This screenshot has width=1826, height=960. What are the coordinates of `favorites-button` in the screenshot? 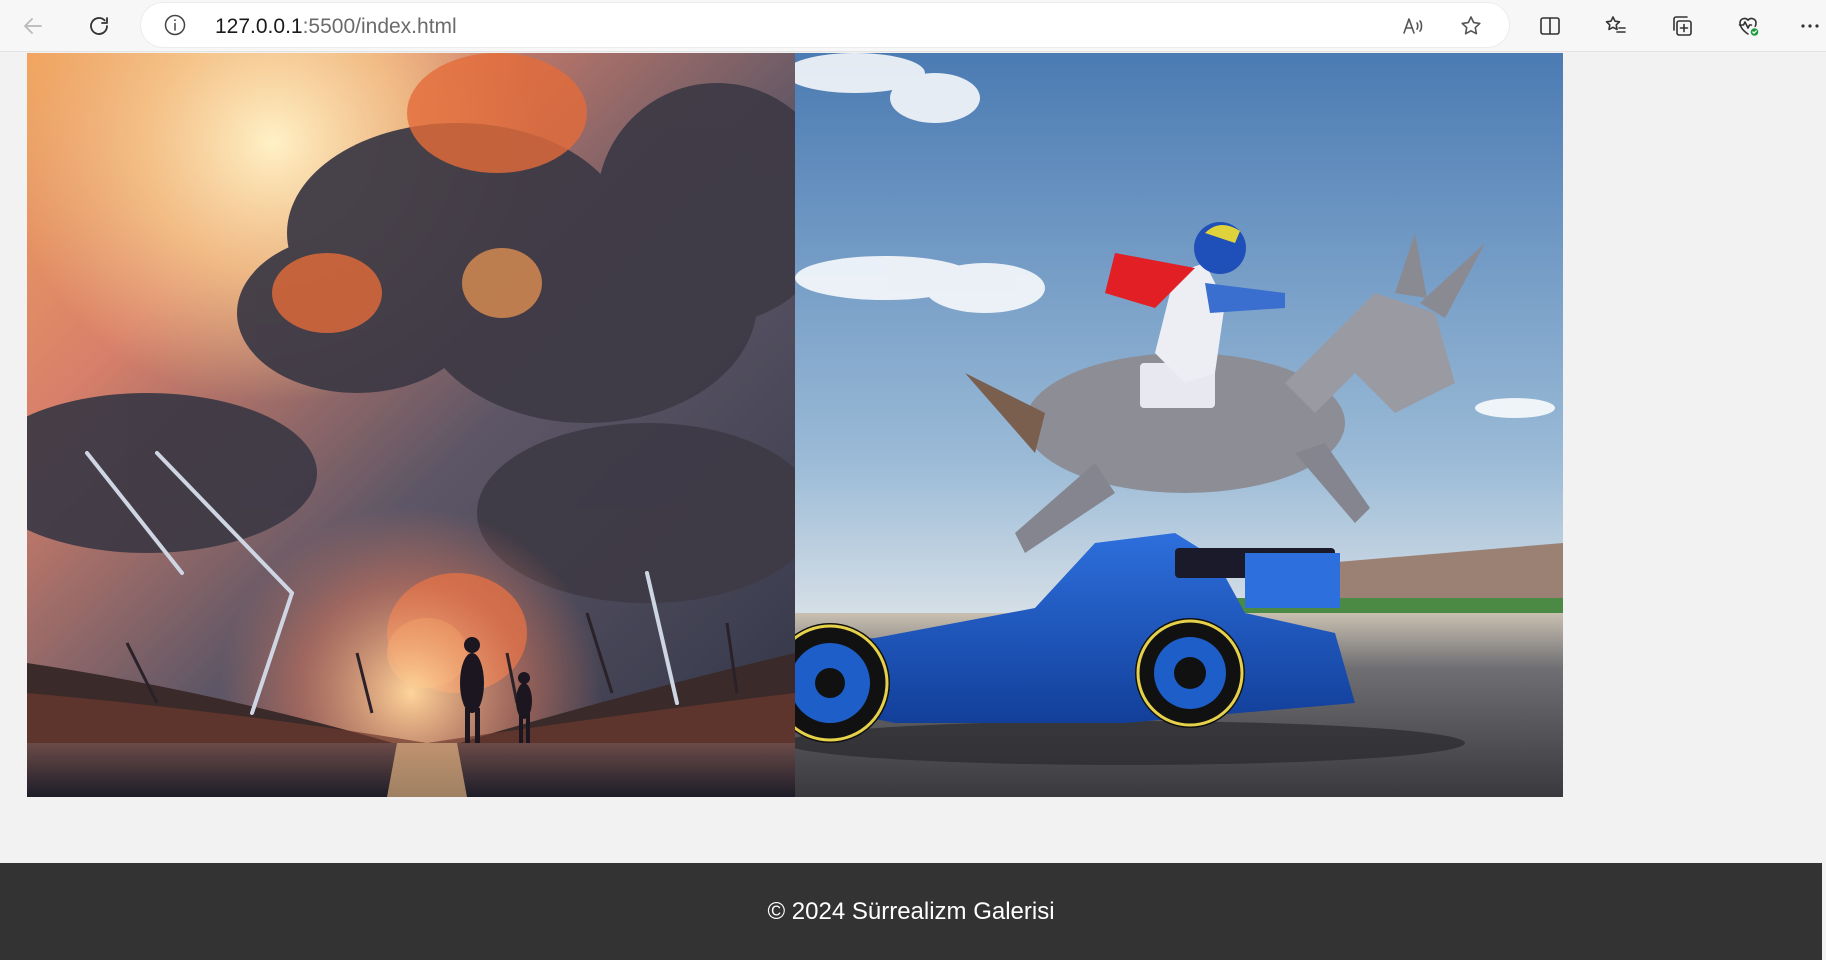 It's located at (1616, 26).